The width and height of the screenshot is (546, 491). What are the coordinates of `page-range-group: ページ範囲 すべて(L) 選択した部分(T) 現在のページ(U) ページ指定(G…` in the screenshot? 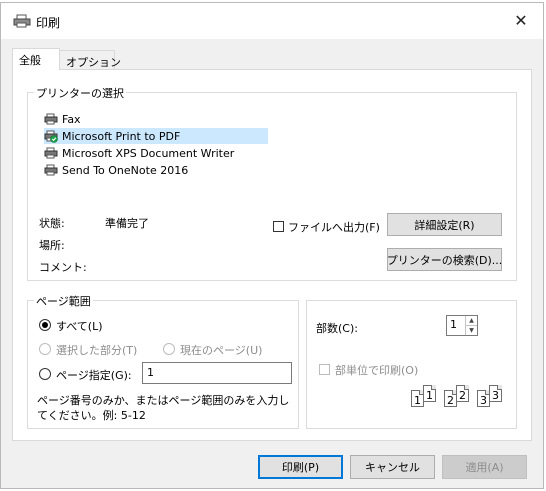 It's located at (163, 361).